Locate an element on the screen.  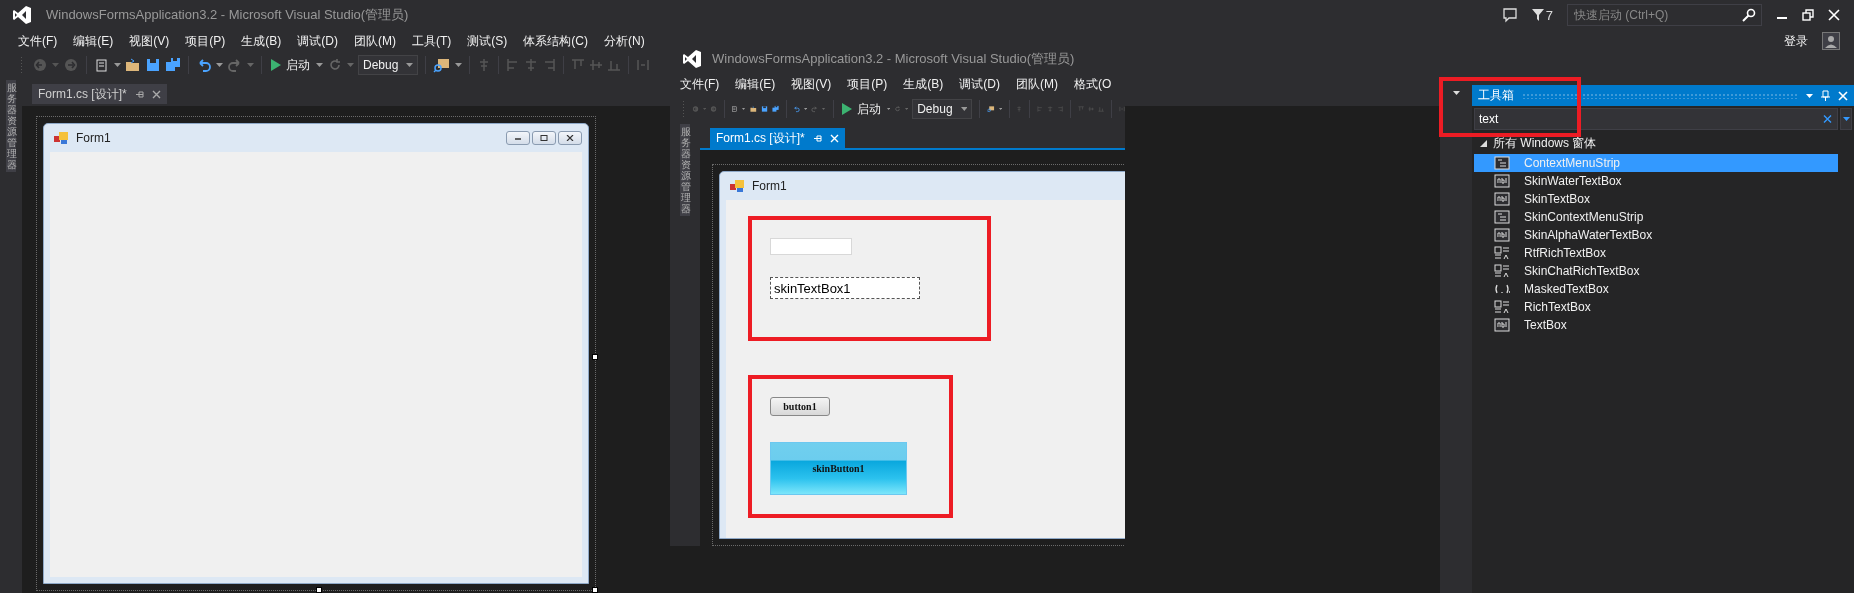
close-button is located at coordinates (570, 138).